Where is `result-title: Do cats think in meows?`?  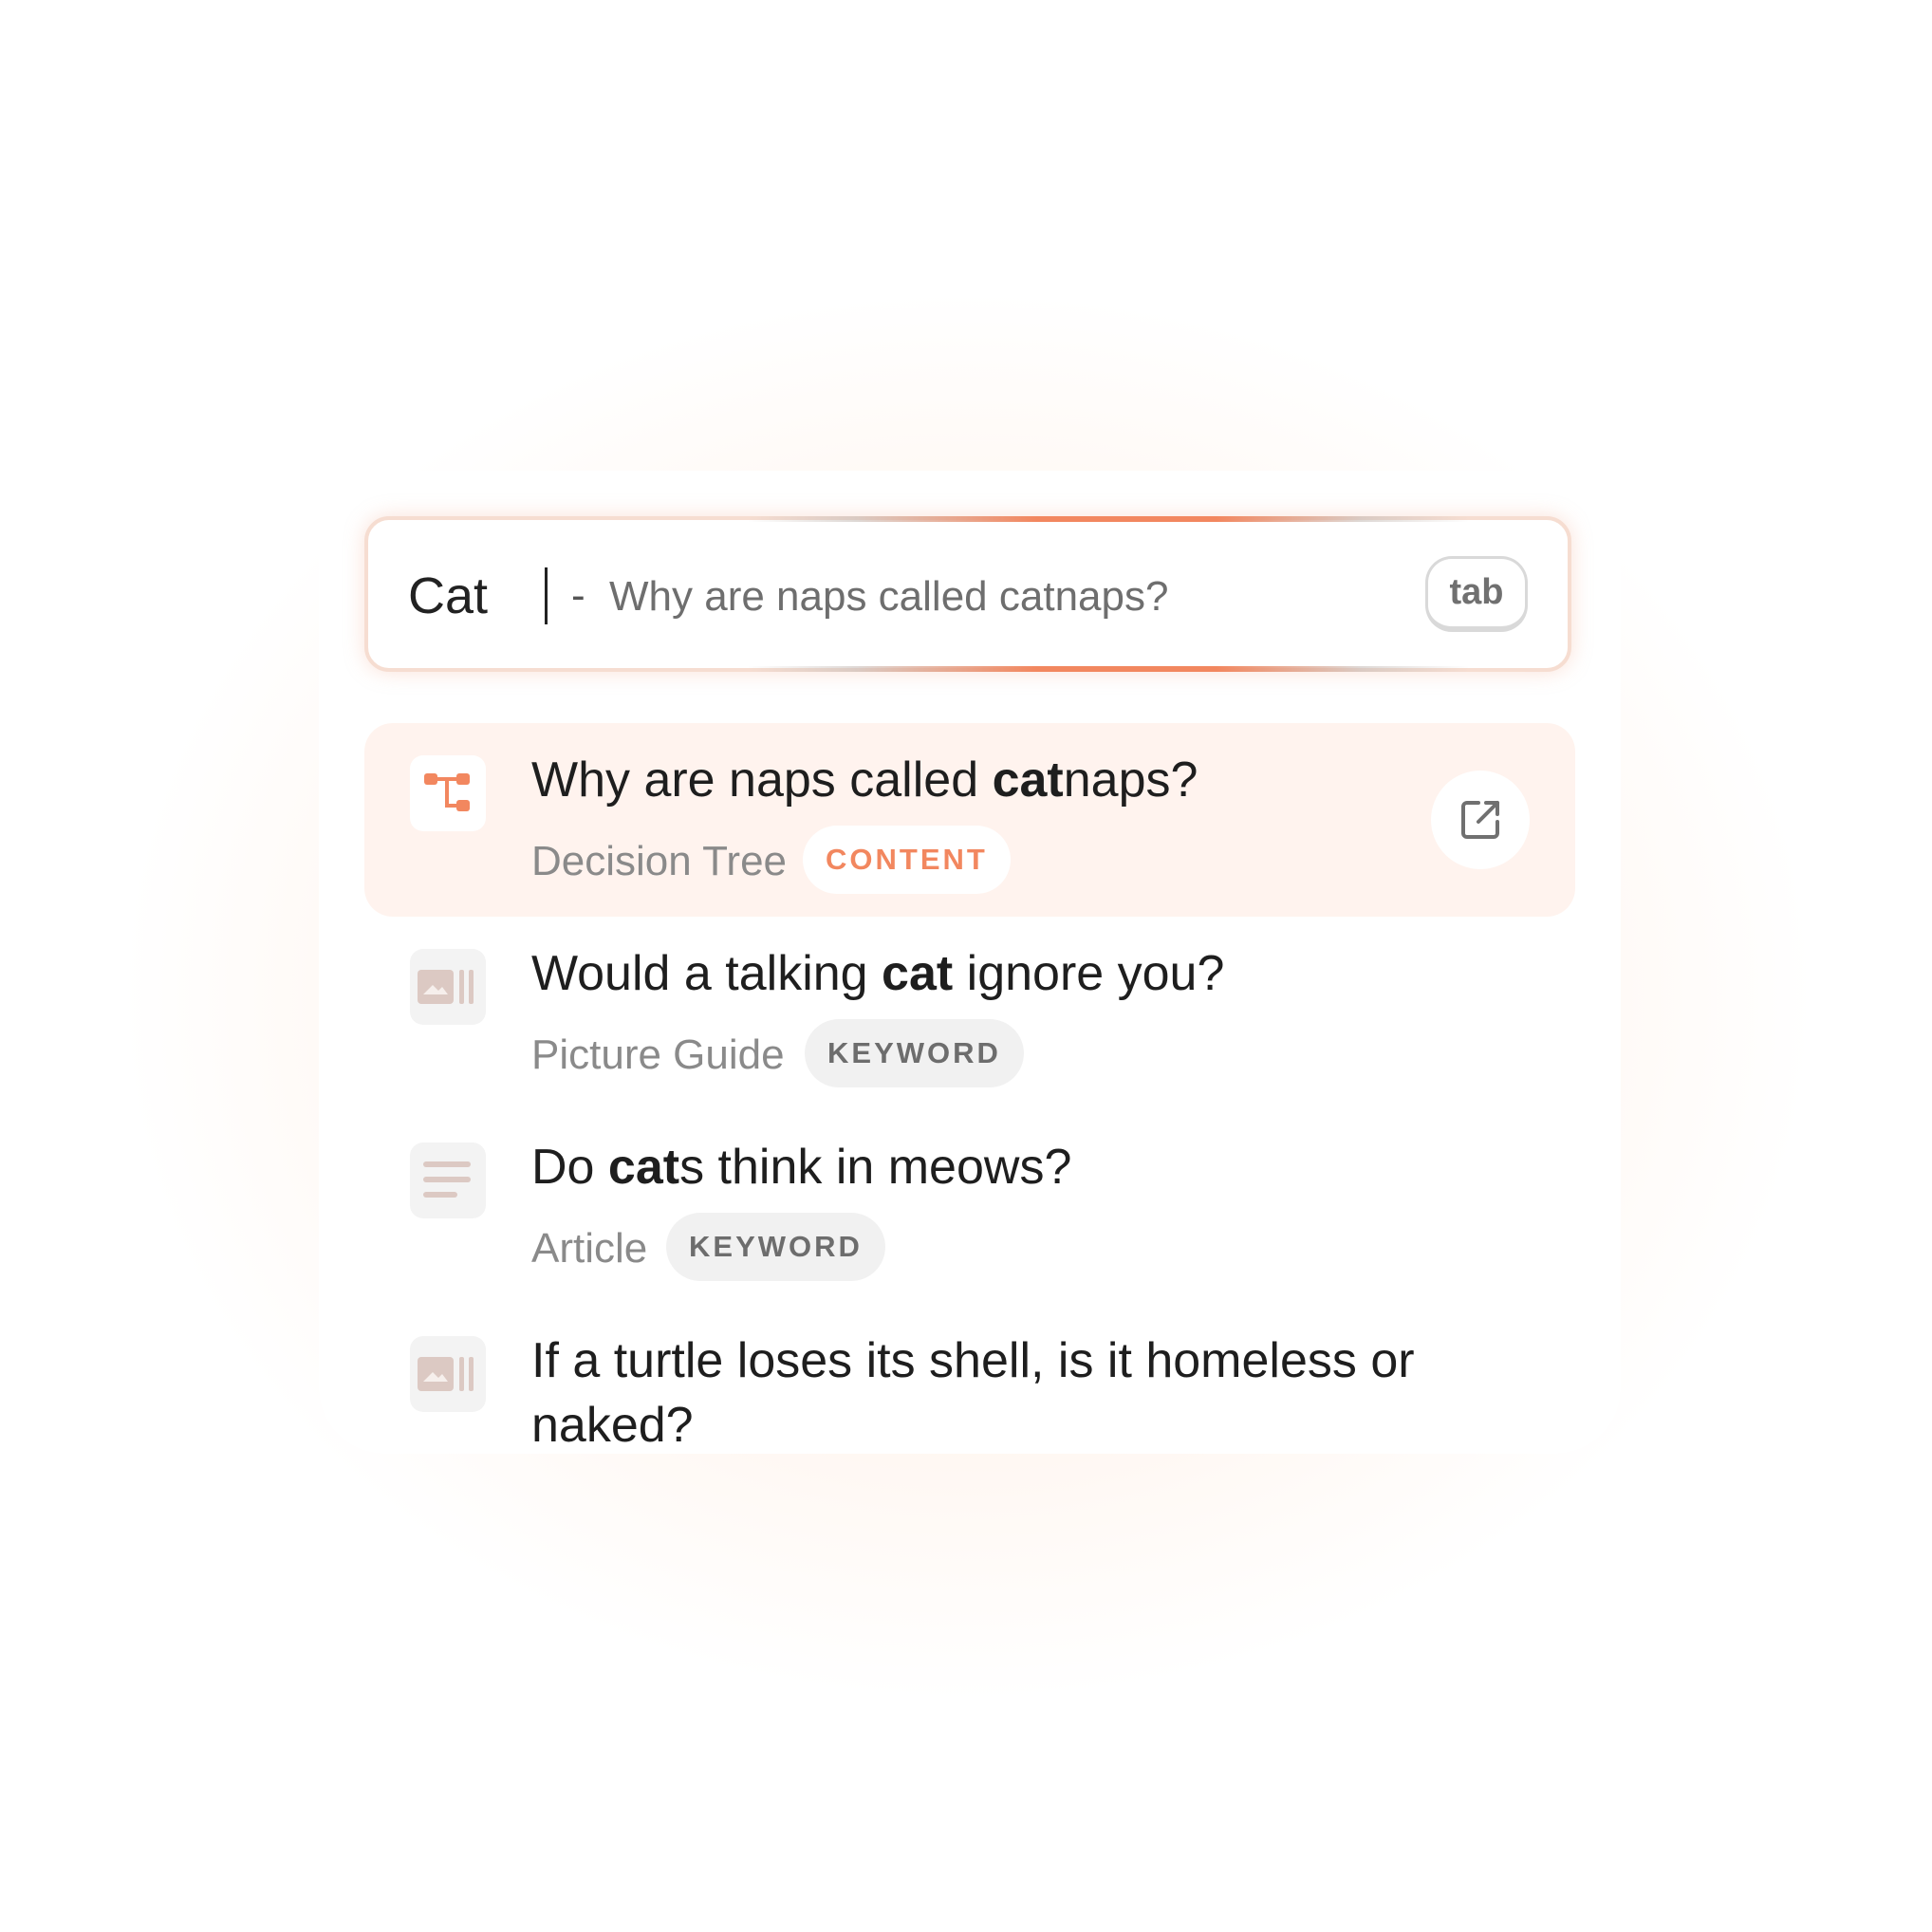 result-title: Do cats think in meows? is located at coordinates (1005, 1167).